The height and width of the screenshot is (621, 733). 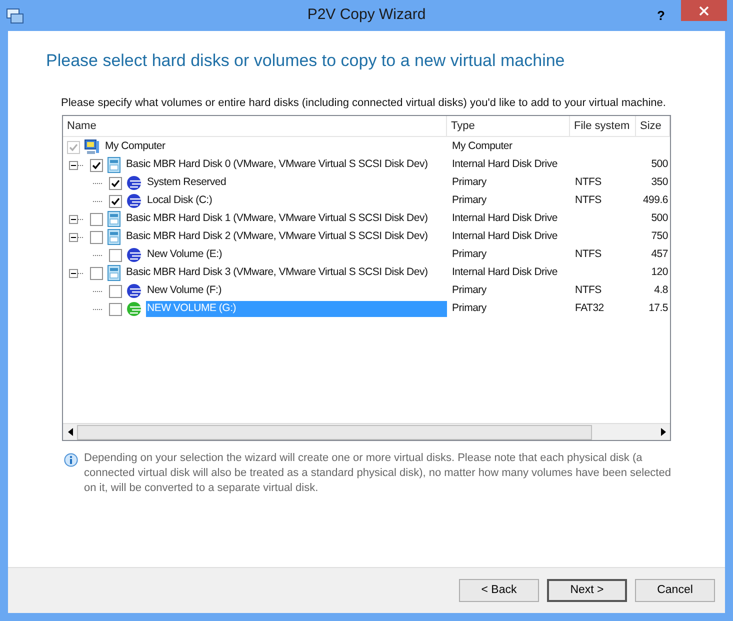 I want to click on table-cell-text: 499.6, so click(x=655, y=200).